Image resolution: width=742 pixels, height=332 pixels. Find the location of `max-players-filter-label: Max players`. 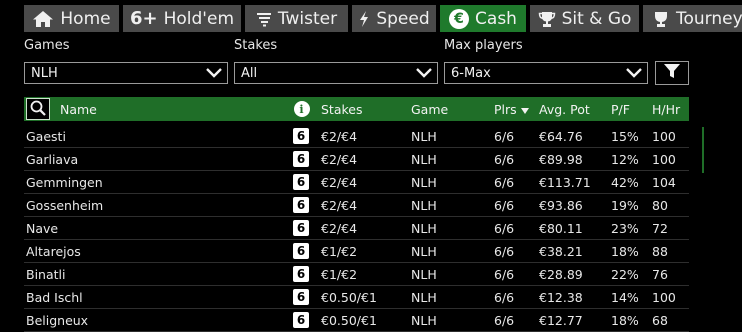

max-players-filter-label: Max players is located at coordinates (483, 45).